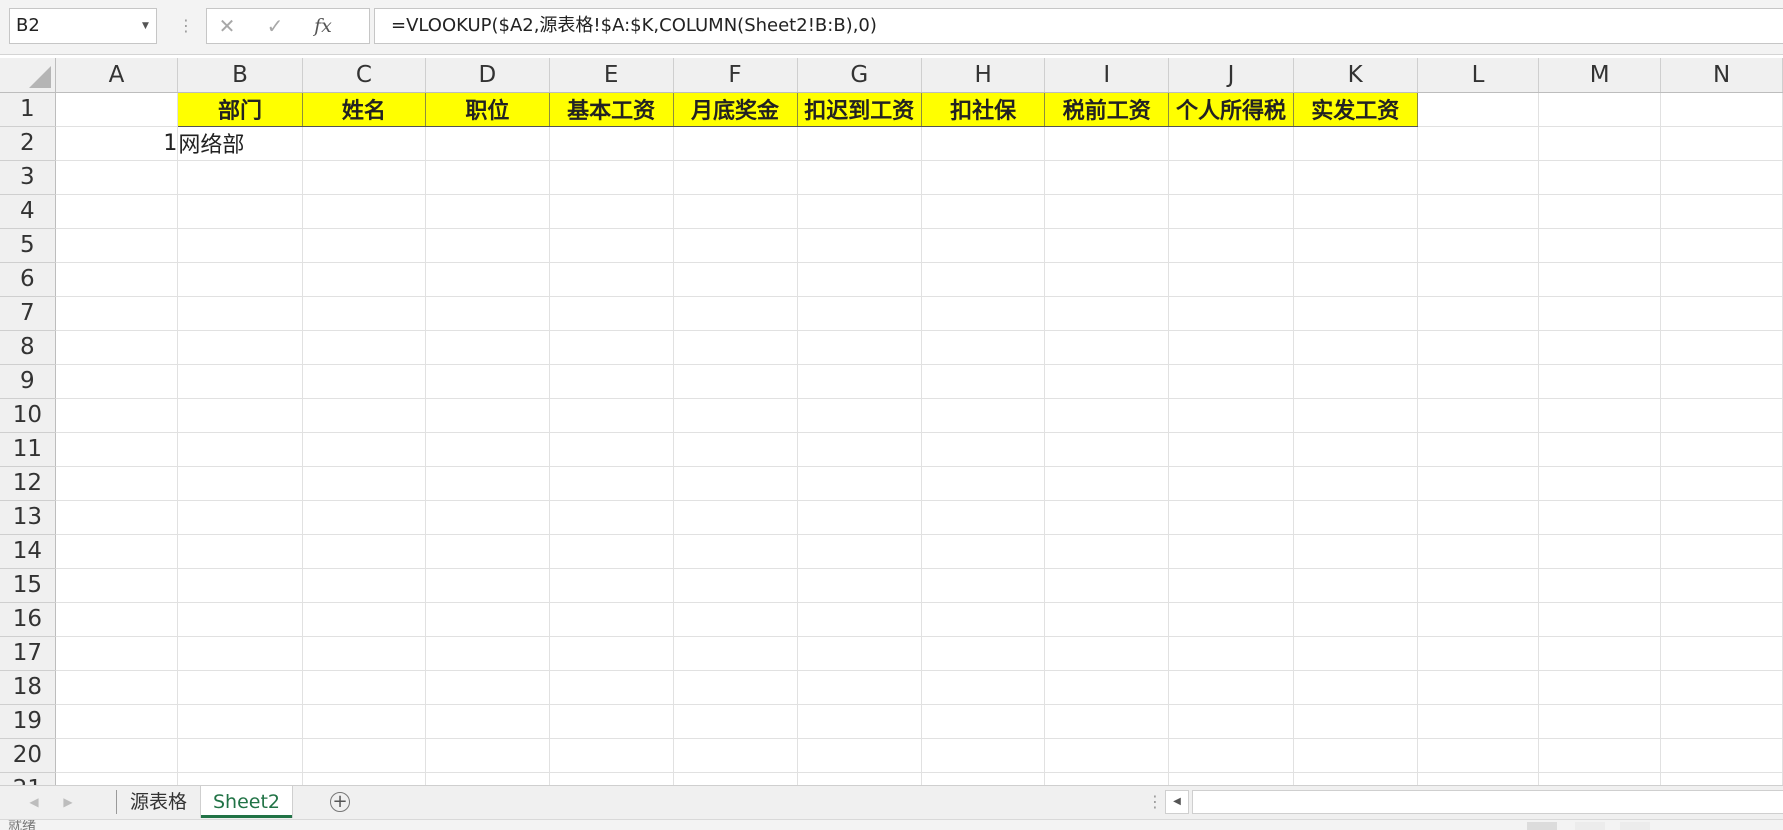 Image resolution: width=1783 pixels, height=830 pixels. I want to click on cell-m14, so click(1600, 551).